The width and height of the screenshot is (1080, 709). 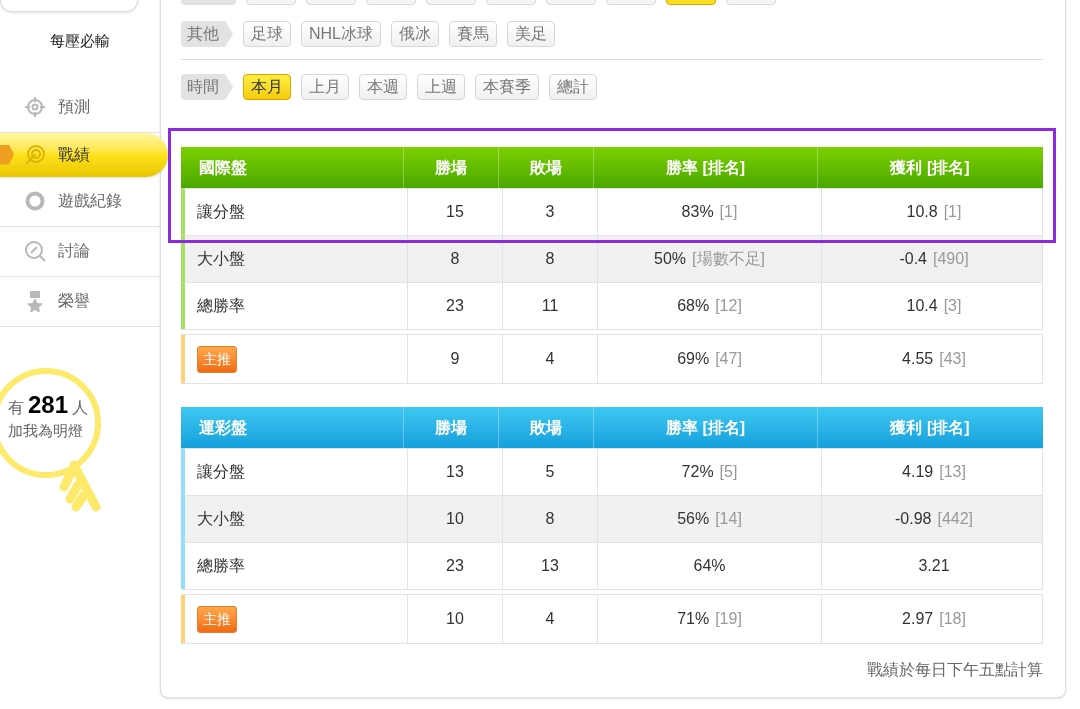 I want to click on table-cell: 3.21, so click(x=933, y=566).